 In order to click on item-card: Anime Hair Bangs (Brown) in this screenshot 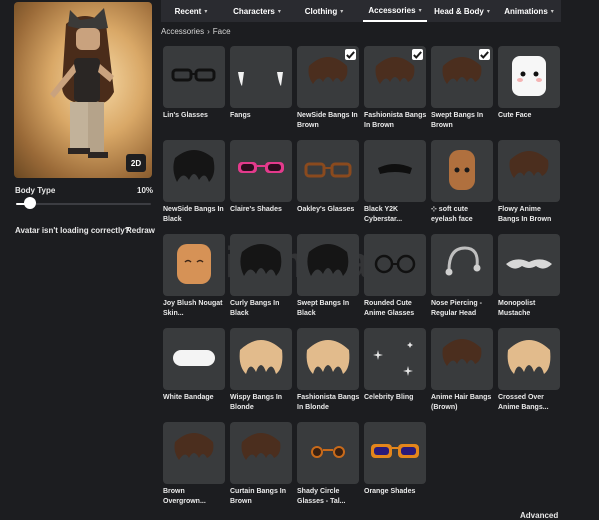, I will do `click(462, 370)`.